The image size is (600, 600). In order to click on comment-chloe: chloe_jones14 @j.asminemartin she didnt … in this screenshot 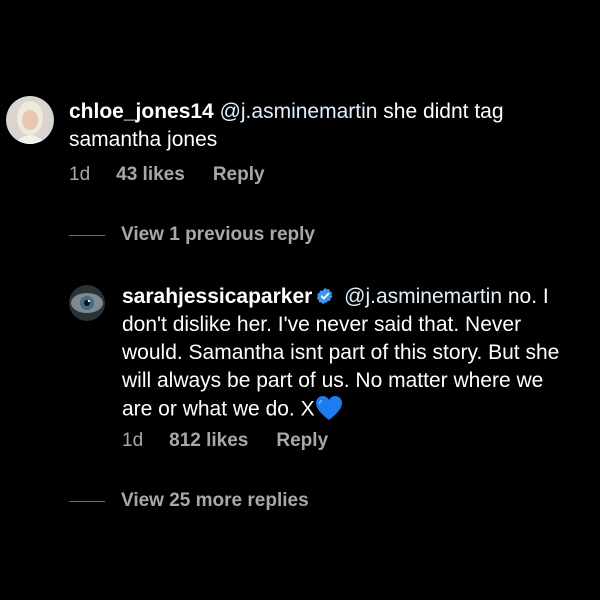, I will do `click(297, 125)`.